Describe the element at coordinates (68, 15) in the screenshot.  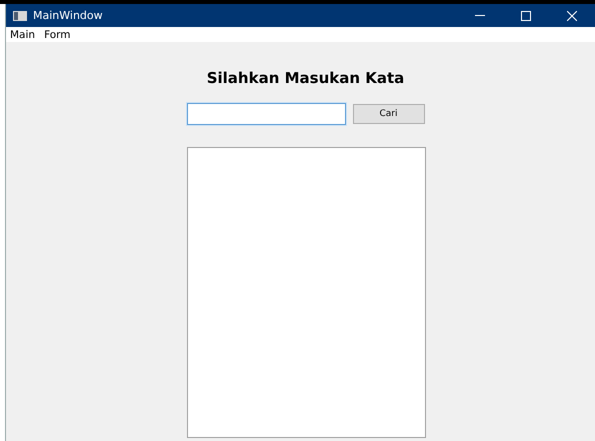
I see `window-title: MainWindow` at that location.